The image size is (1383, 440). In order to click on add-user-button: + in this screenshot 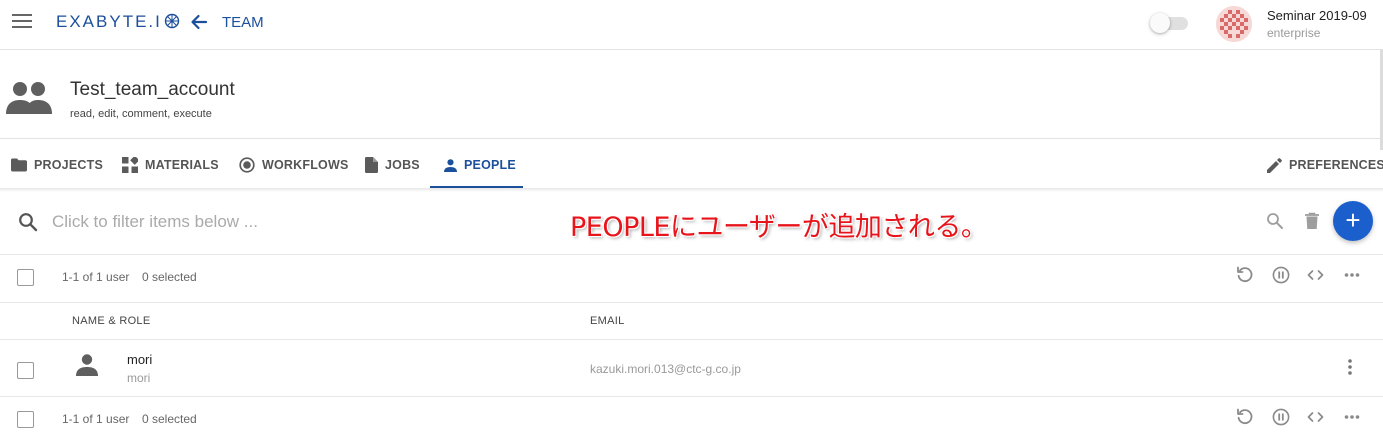, I will do `click(1353, 221)`.